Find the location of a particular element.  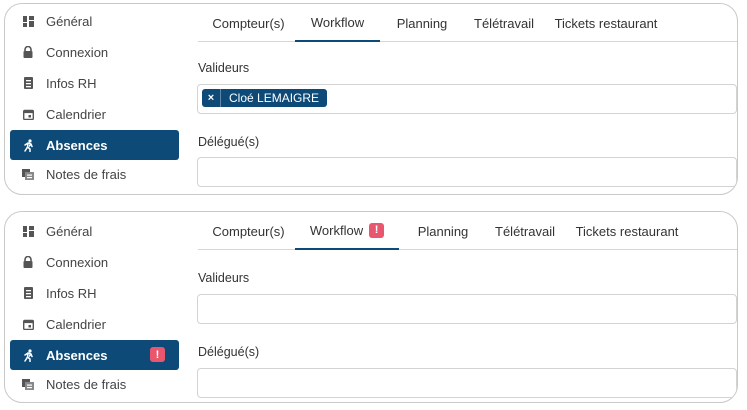

validators-field is located at coordinates (467, 309).